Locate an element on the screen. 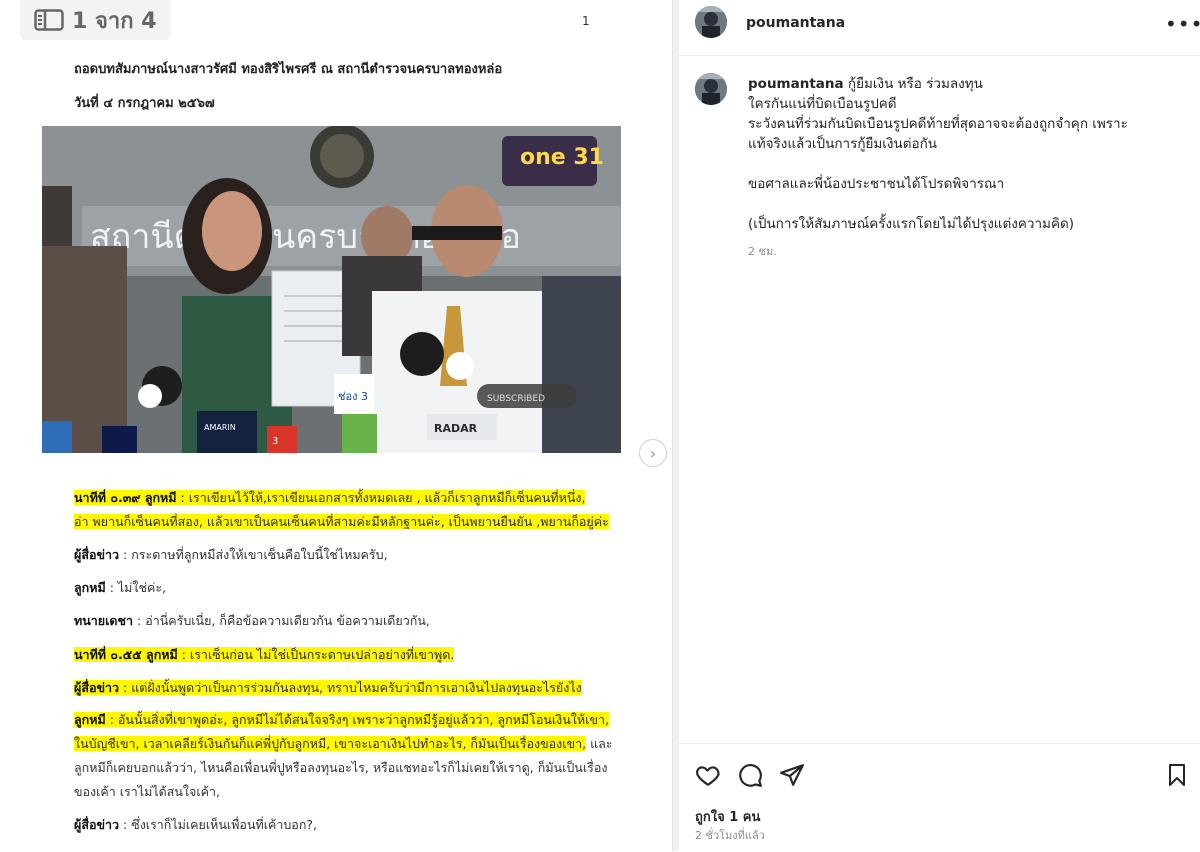 The width and height of the screenshot is (1200, 852). subscribed-label: SUBSCRIBED is located at coordinates (516, 399).